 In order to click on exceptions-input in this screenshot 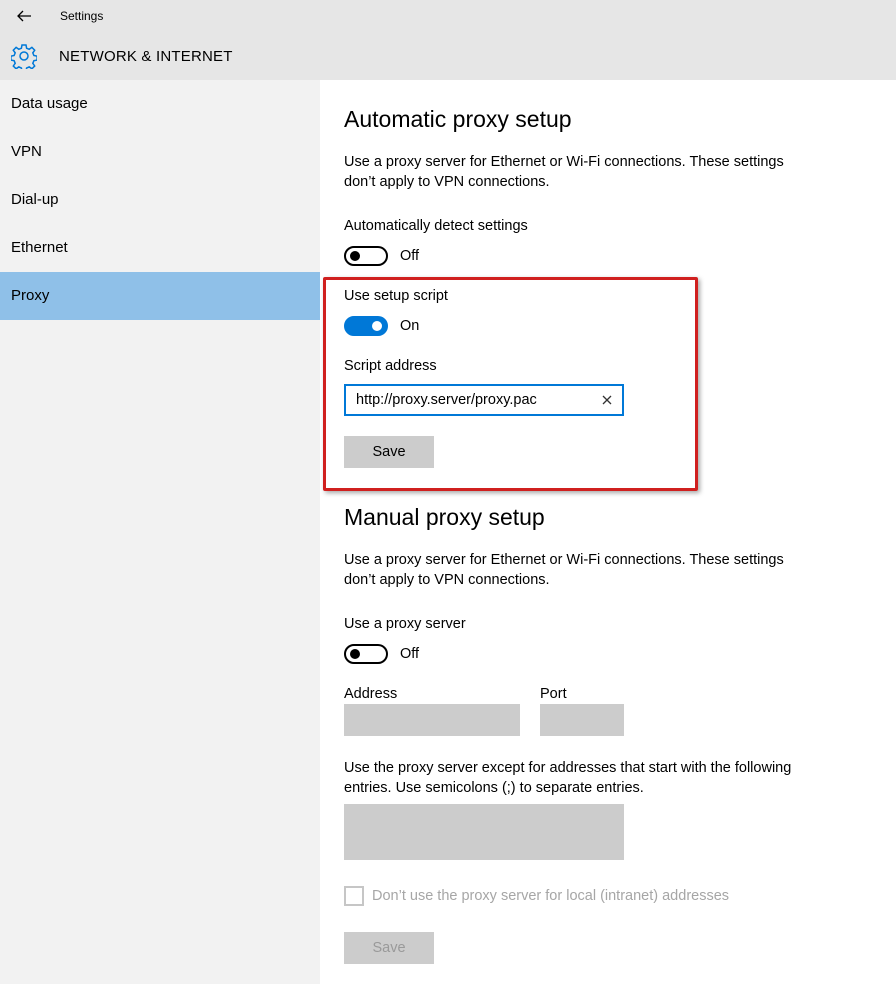, I will do `click(484, 832)`.